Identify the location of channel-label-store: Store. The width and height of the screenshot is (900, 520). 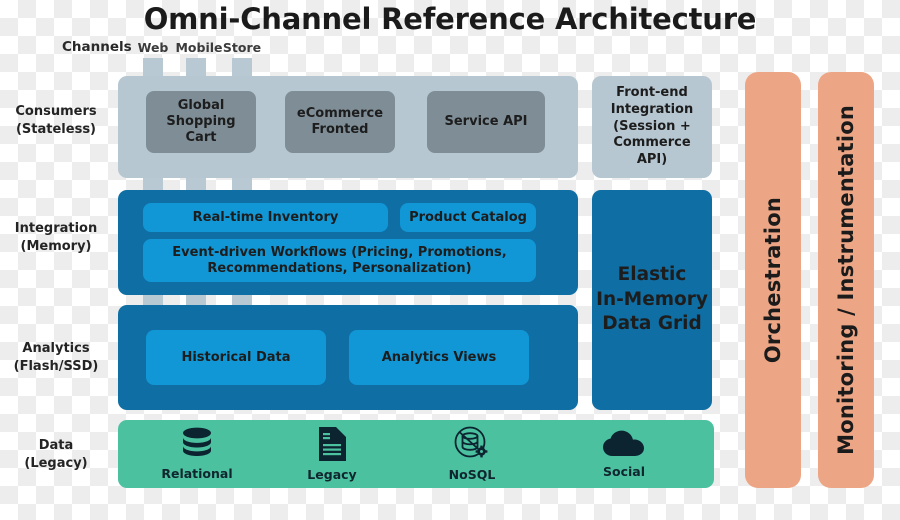
(242, 47).